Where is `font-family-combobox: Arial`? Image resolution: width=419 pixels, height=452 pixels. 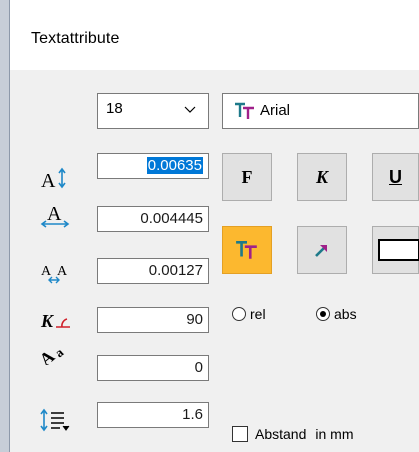 font-family-combobox: Arial is located at coordinates (320, 111).